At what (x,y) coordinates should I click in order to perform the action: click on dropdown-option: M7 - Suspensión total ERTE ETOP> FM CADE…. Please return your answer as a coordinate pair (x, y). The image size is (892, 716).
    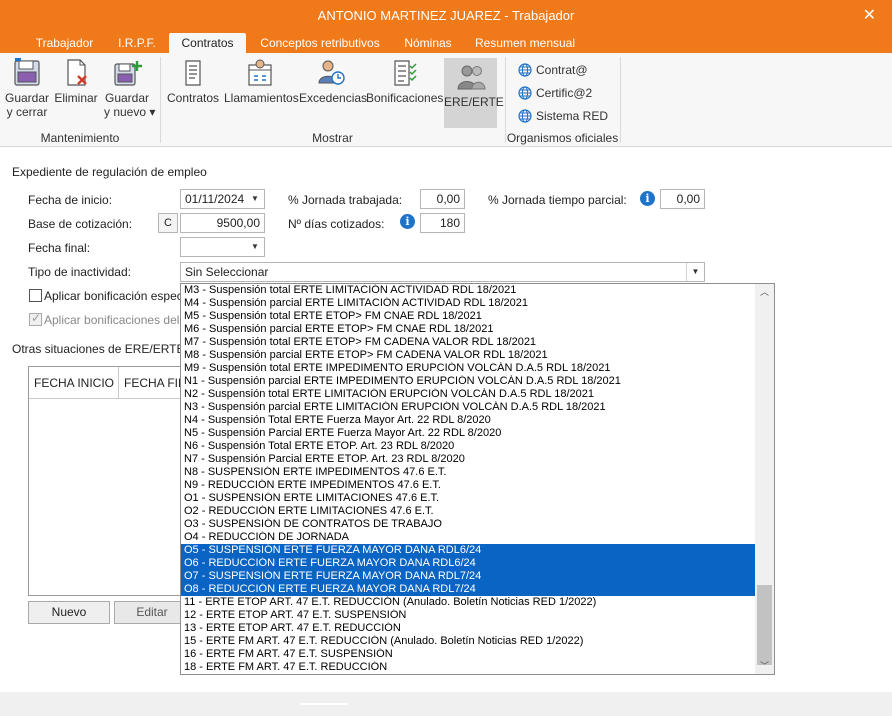
    Looking at the image, I should click on (468, 342).